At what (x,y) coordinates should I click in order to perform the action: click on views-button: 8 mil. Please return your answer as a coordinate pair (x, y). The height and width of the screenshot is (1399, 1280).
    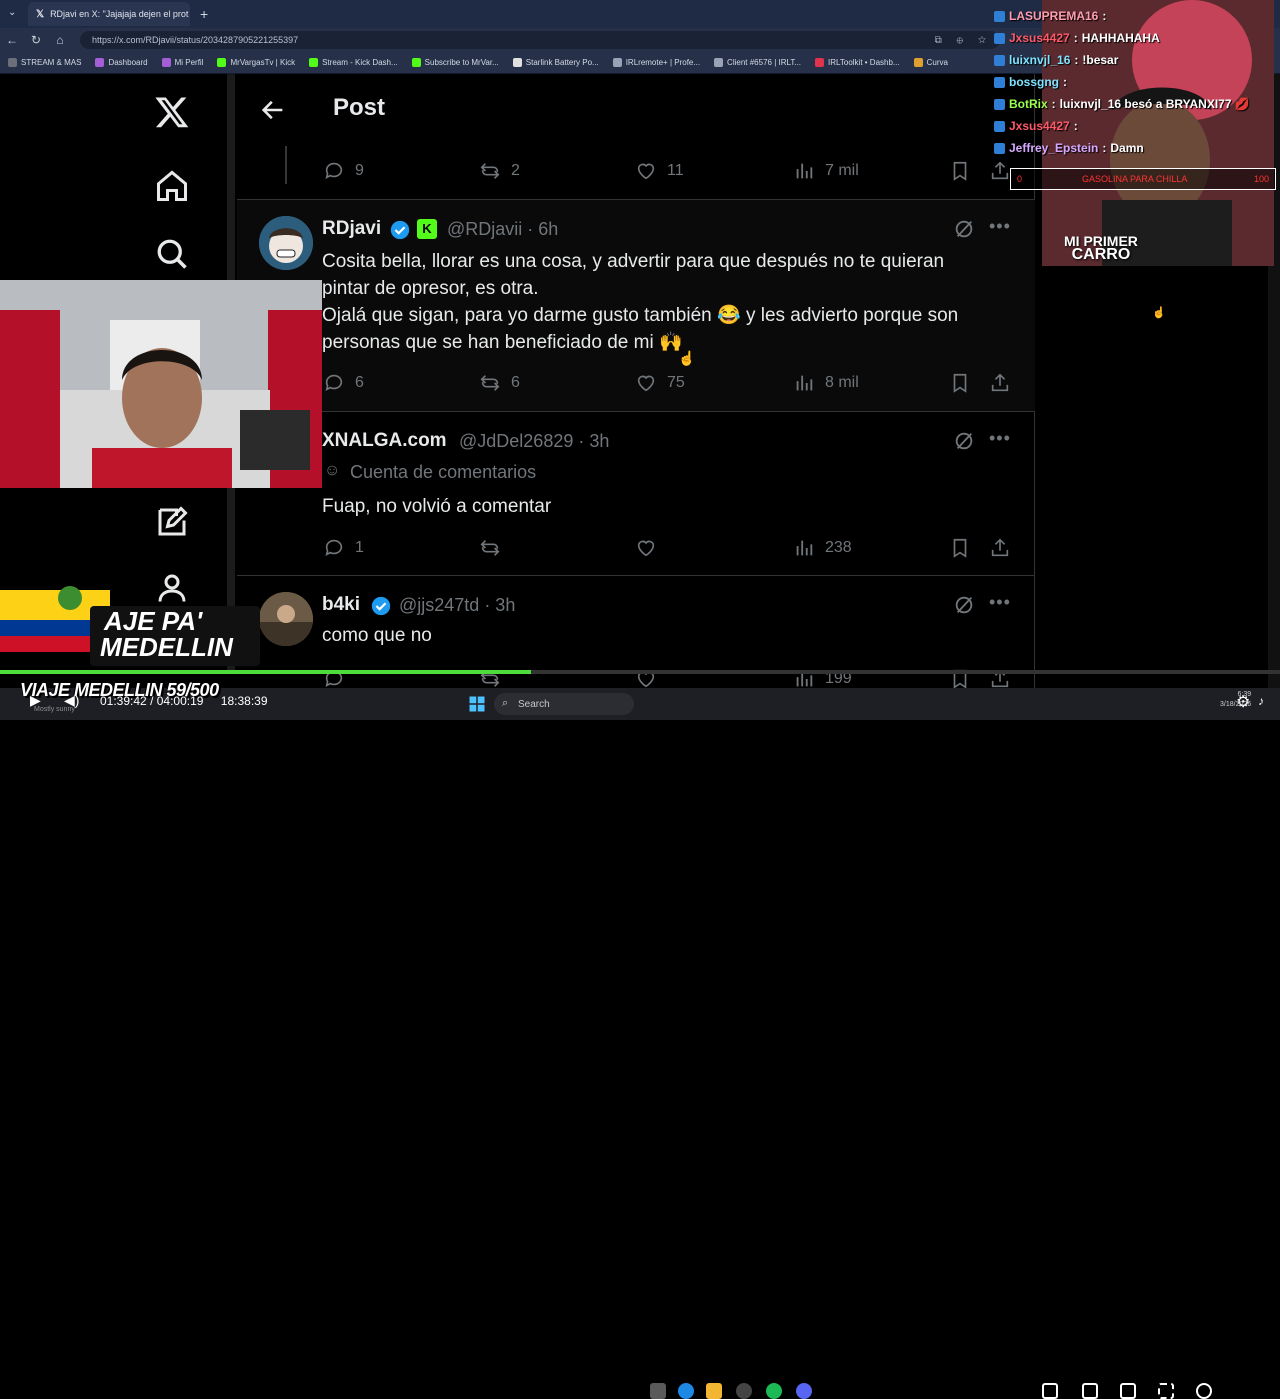
    Looking at the image, I should click on (826, 383).